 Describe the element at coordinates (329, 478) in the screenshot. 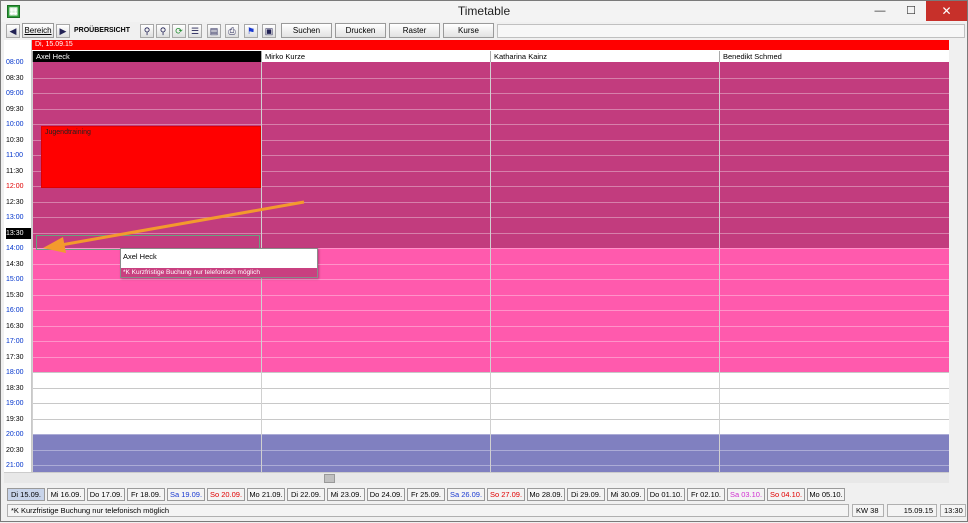

I see `scrollbar-thumb` at that location.